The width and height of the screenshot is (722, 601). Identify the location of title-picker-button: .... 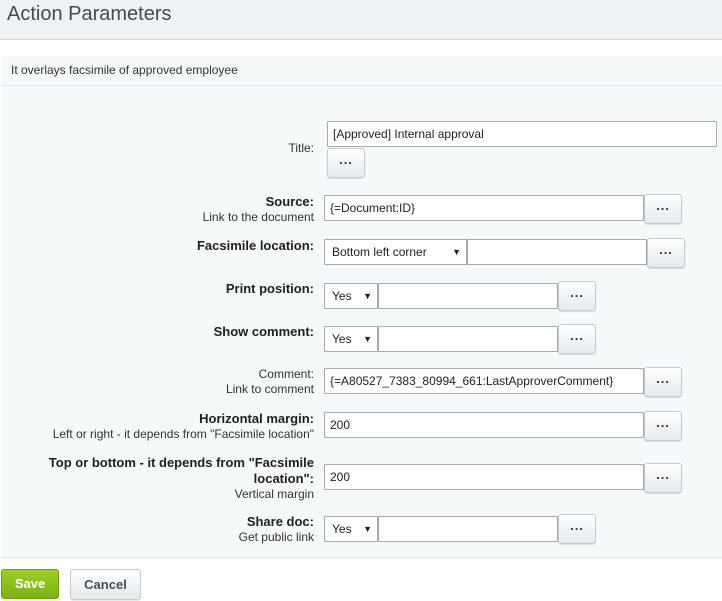
(346, 163).